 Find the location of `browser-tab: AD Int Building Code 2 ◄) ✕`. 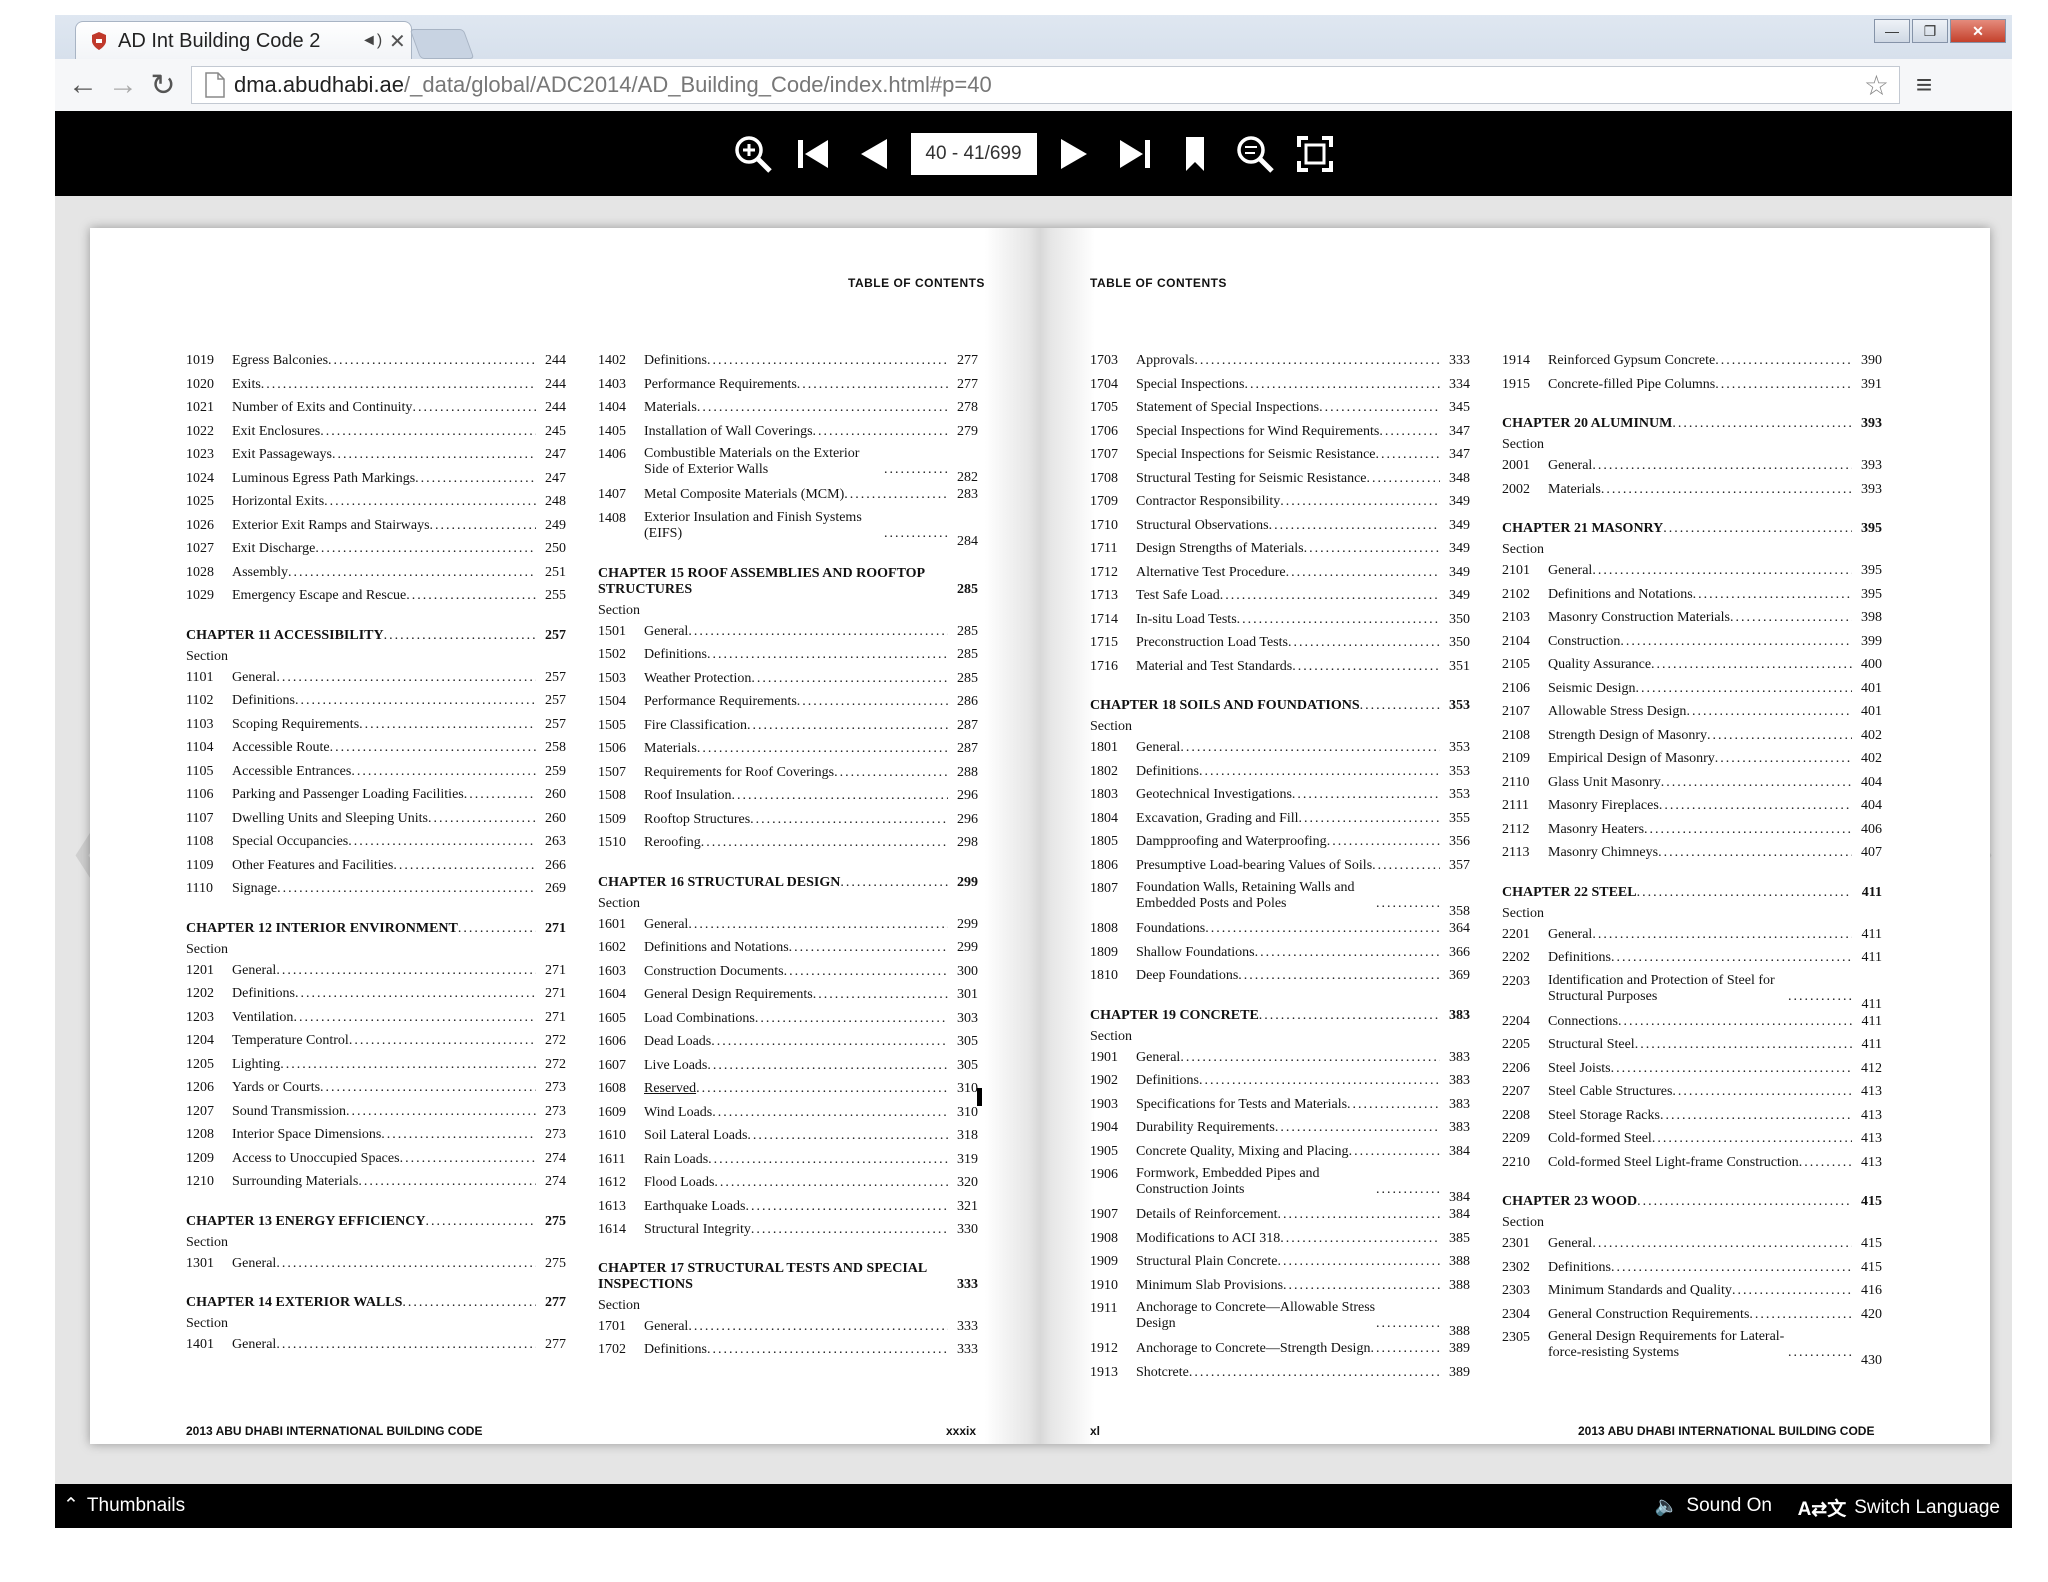

browser-tab: AD Int Building Code 2 ◄) ✕ is located at coordinates (243, 40).